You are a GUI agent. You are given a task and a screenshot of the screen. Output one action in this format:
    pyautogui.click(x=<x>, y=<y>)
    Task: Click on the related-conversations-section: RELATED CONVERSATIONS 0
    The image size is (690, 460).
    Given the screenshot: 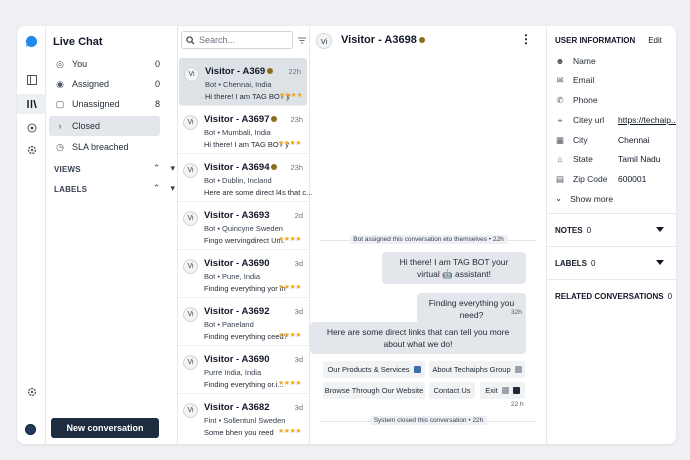 What is the action you would take?
    pyautogui.click(x=611, y=296)
    